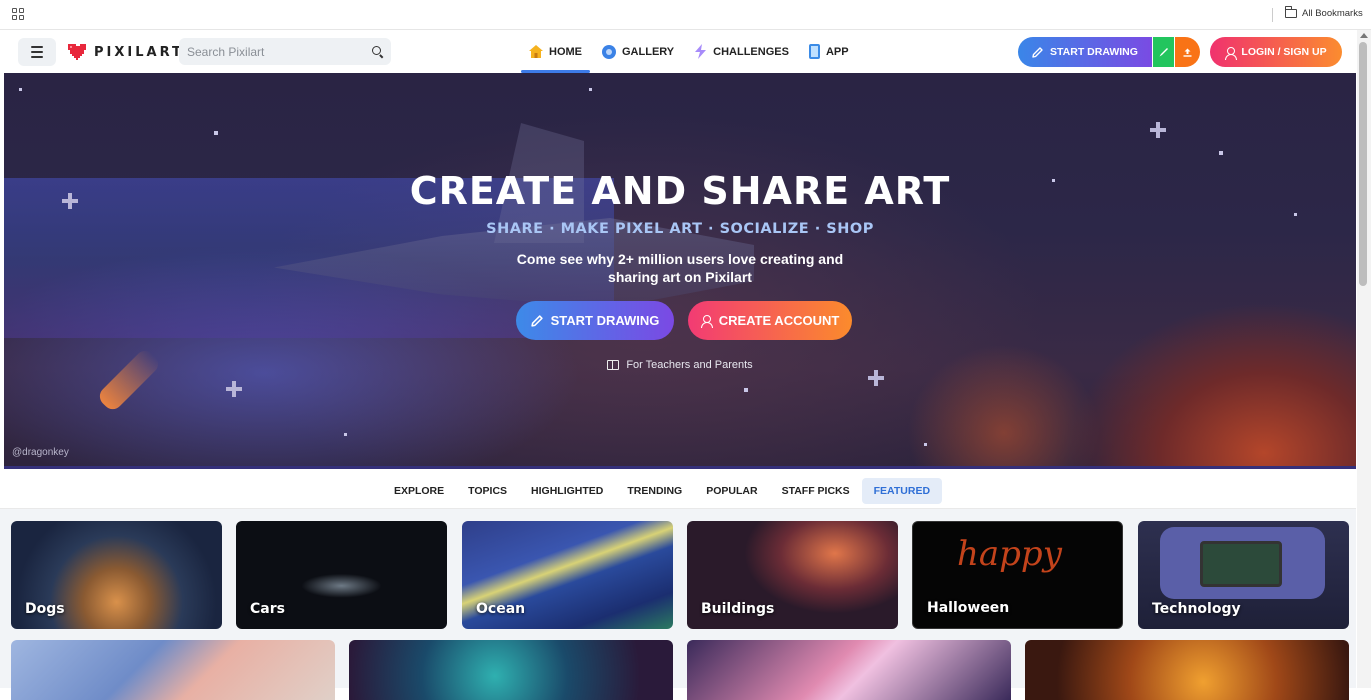  What do you see at coordinates (341, 575) in the screenshot?
I see `topic-card-cars: Cars` at bounding box center [341, 575].